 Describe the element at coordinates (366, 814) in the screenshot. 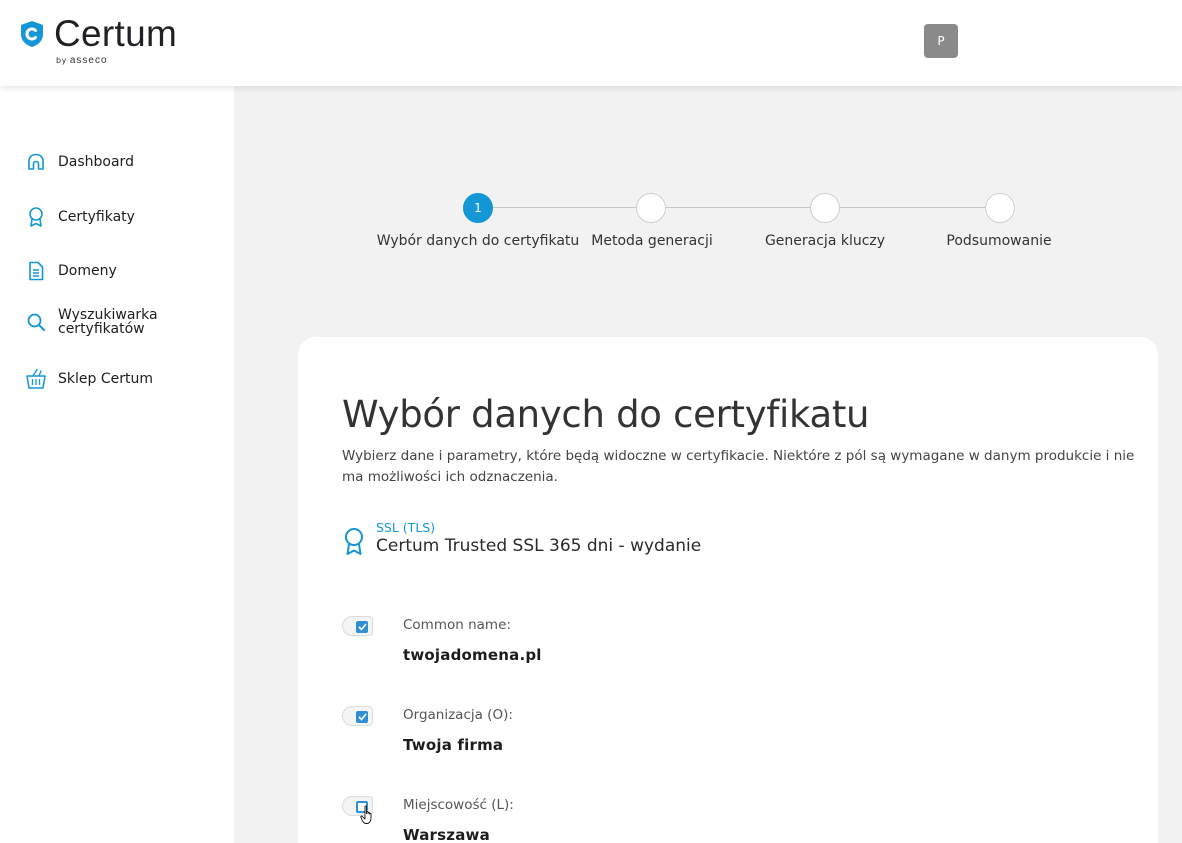

I see `hand-cursor-icon` at that location.